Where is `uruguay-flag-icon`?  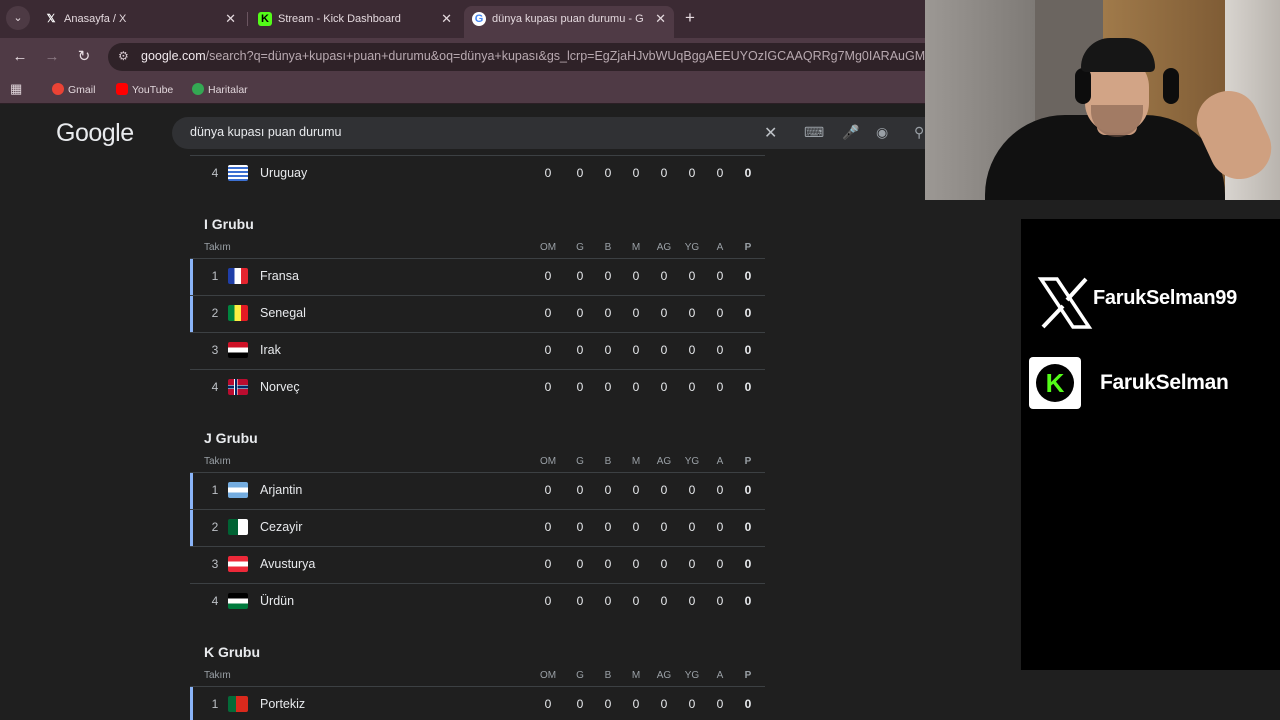
uruguay-flag-icon is located at coordinates (238, 173).